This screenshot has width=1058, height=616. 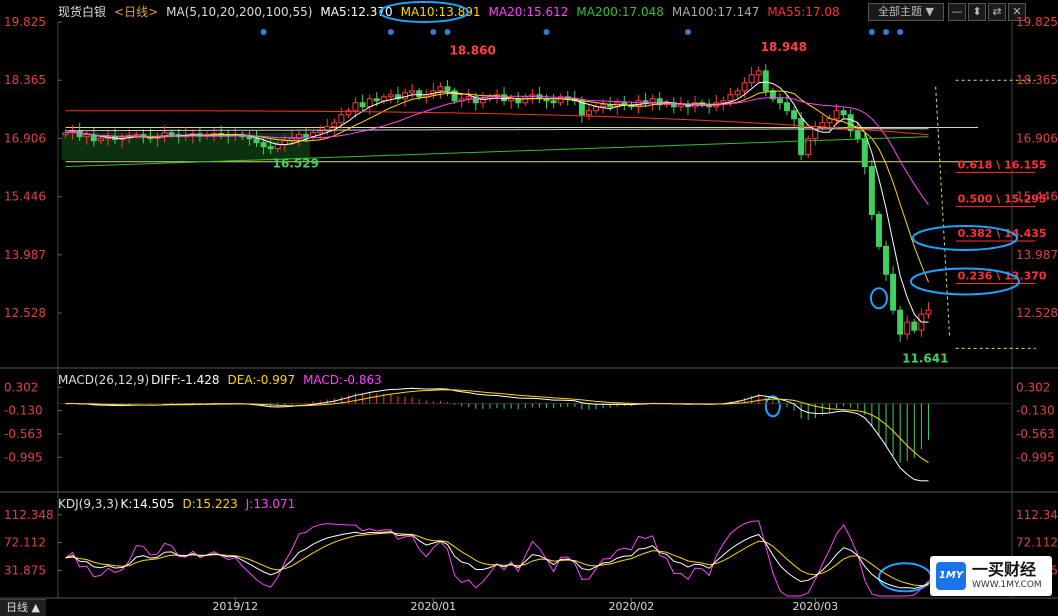 What do you see at coordinates (235, 606) in the screenshot?
I see `x-tick-label: 2019/12` at bounding box center [235, 606].